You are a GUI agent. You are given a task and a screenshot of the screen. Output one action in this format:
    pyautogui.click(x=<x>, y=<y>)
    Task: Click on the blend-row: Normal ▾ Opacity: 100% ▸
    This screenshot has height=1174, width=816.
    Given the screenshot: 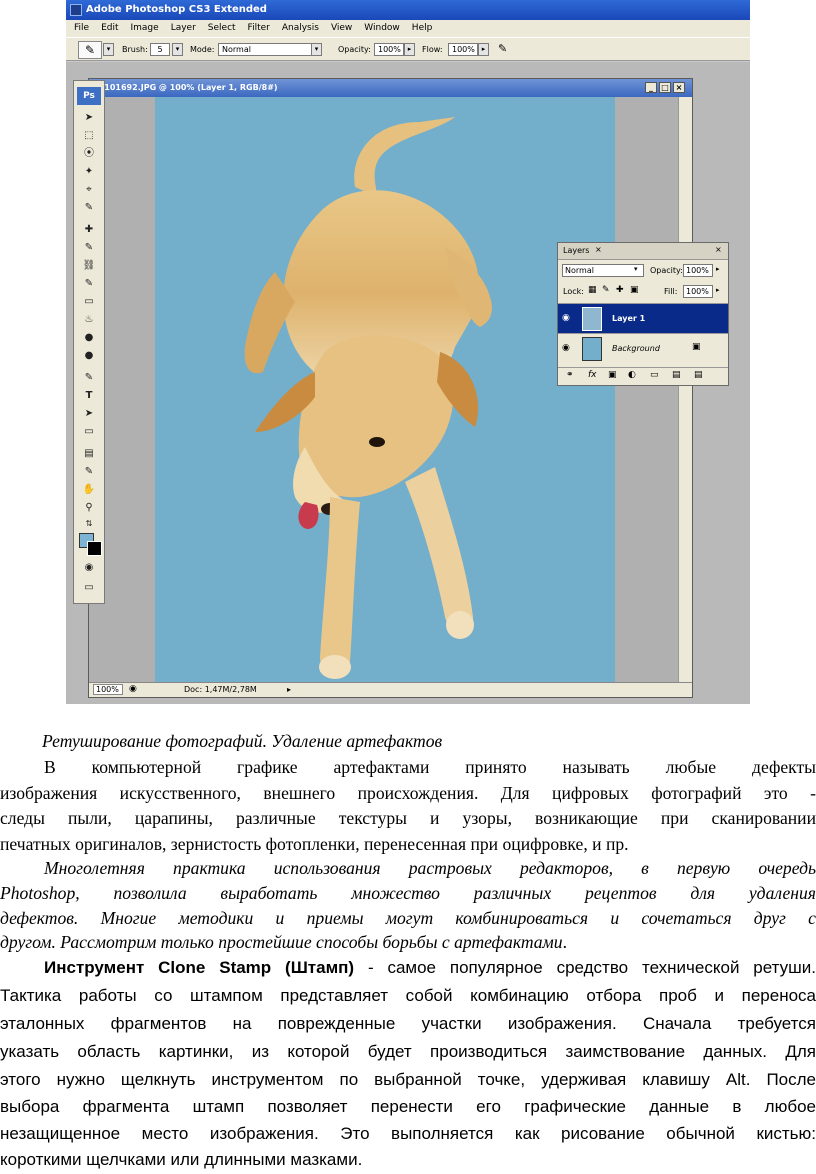 What is the action you would take?
    pyautogui.click(x=643, y=271)
    